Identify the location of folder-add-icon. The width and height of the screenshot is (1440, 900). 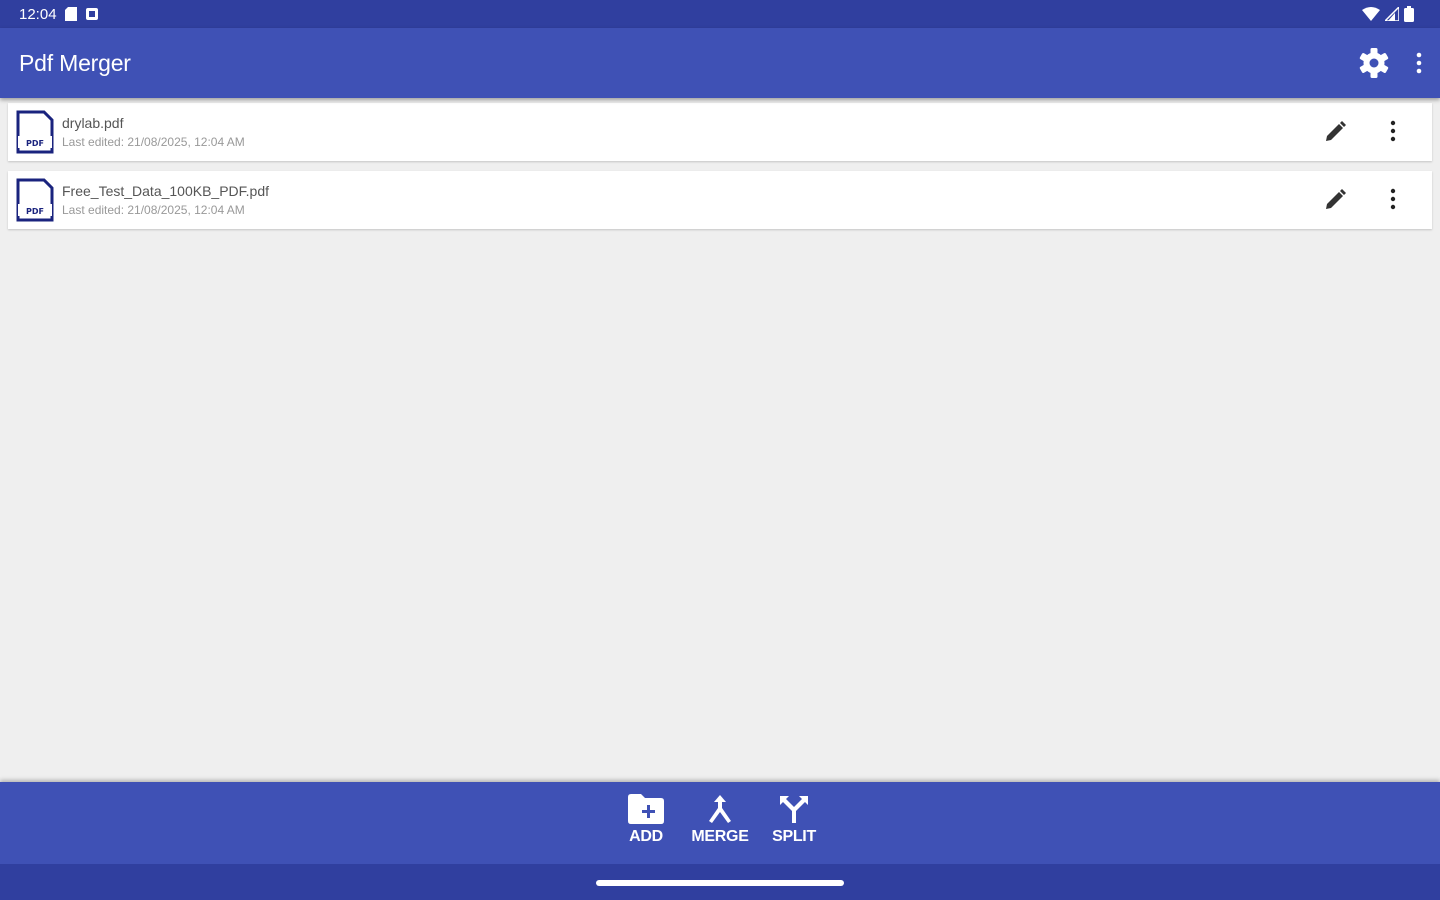
(646, 809).